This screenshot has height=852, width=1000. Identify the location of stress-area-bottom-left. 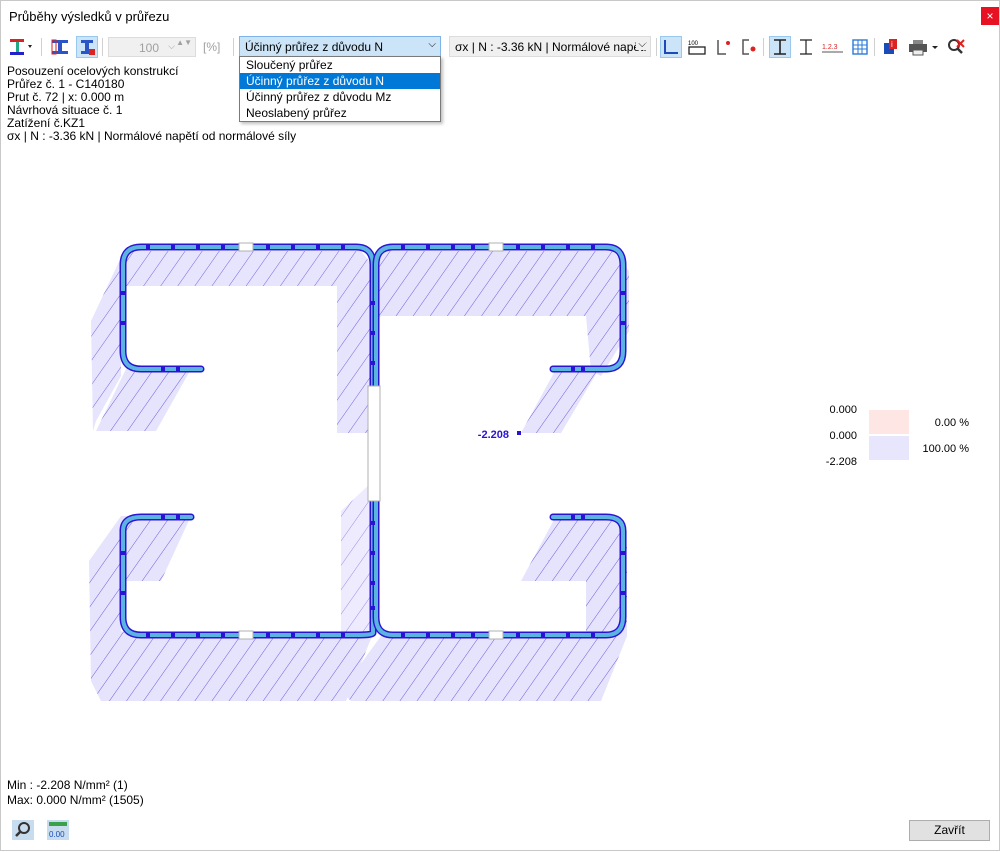
(232, 608).